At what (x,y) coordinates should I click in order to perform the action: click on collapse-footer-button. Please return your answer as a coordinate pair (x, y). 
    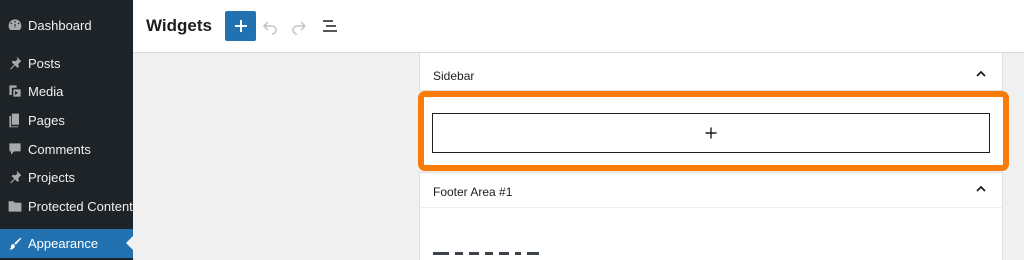
    Looking at the image, I should click on (981, 189).